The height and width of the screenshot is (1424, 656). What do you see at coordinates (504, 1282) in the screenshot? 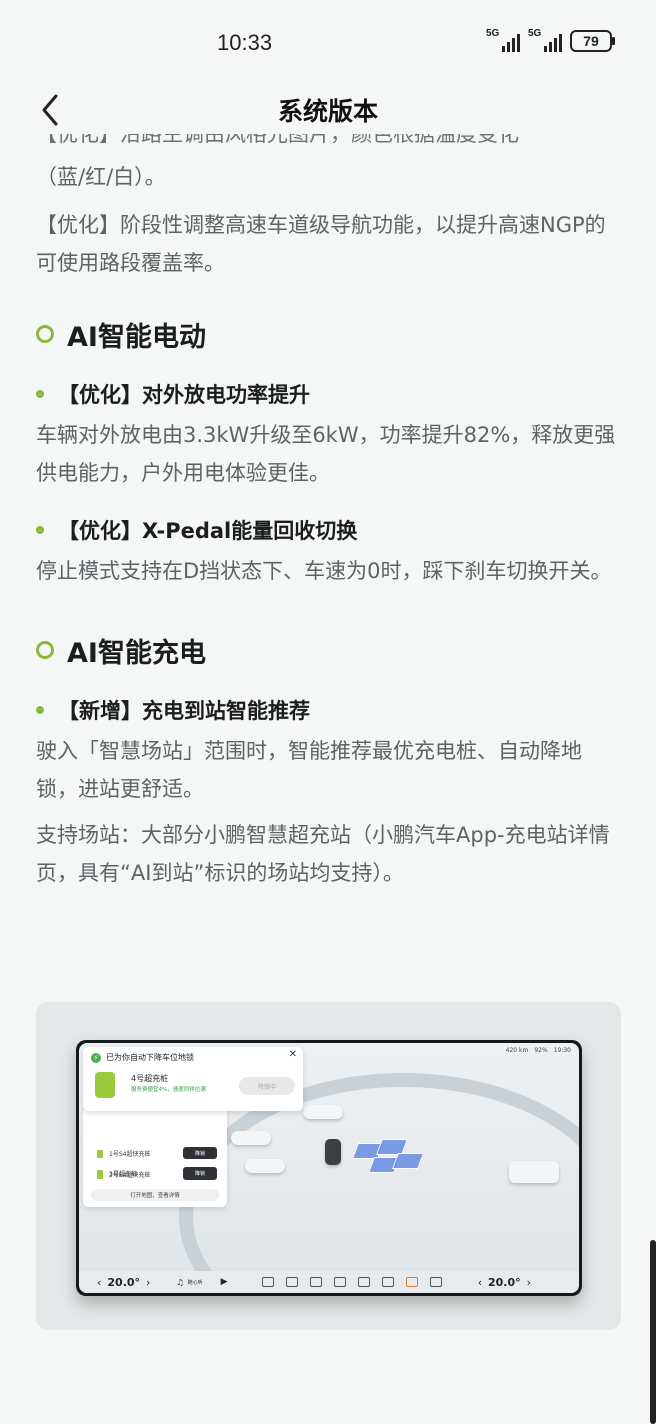
I see `temp-right: 20.0°` at bounding box center [504, 1282].